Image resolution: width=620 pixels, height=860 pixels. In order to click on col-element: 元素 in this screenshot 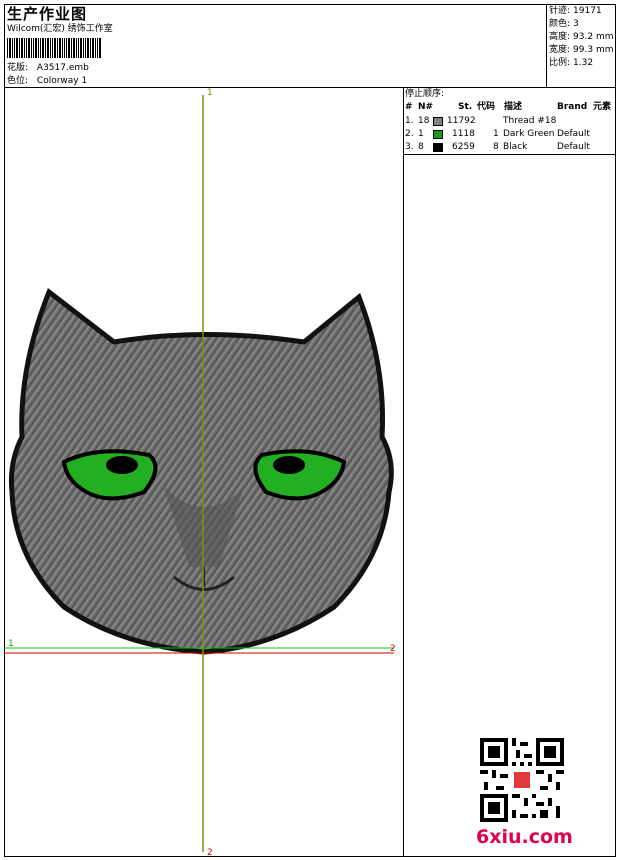, I will do `click(602, 107)`.